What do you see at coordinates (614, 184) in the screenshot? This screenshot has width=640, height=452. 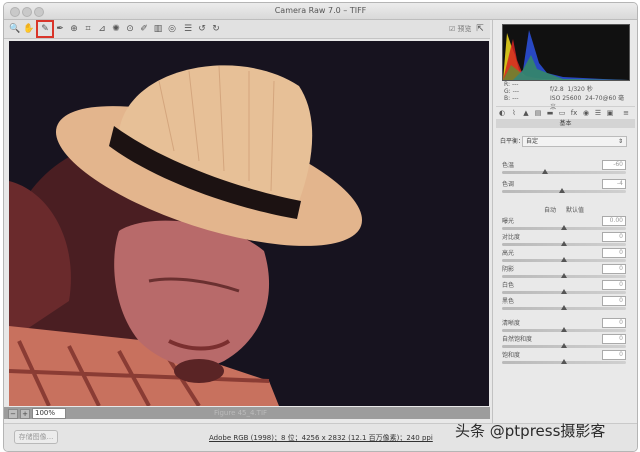 I see `slider-value-input: -4` at bounding box center [614, 184].